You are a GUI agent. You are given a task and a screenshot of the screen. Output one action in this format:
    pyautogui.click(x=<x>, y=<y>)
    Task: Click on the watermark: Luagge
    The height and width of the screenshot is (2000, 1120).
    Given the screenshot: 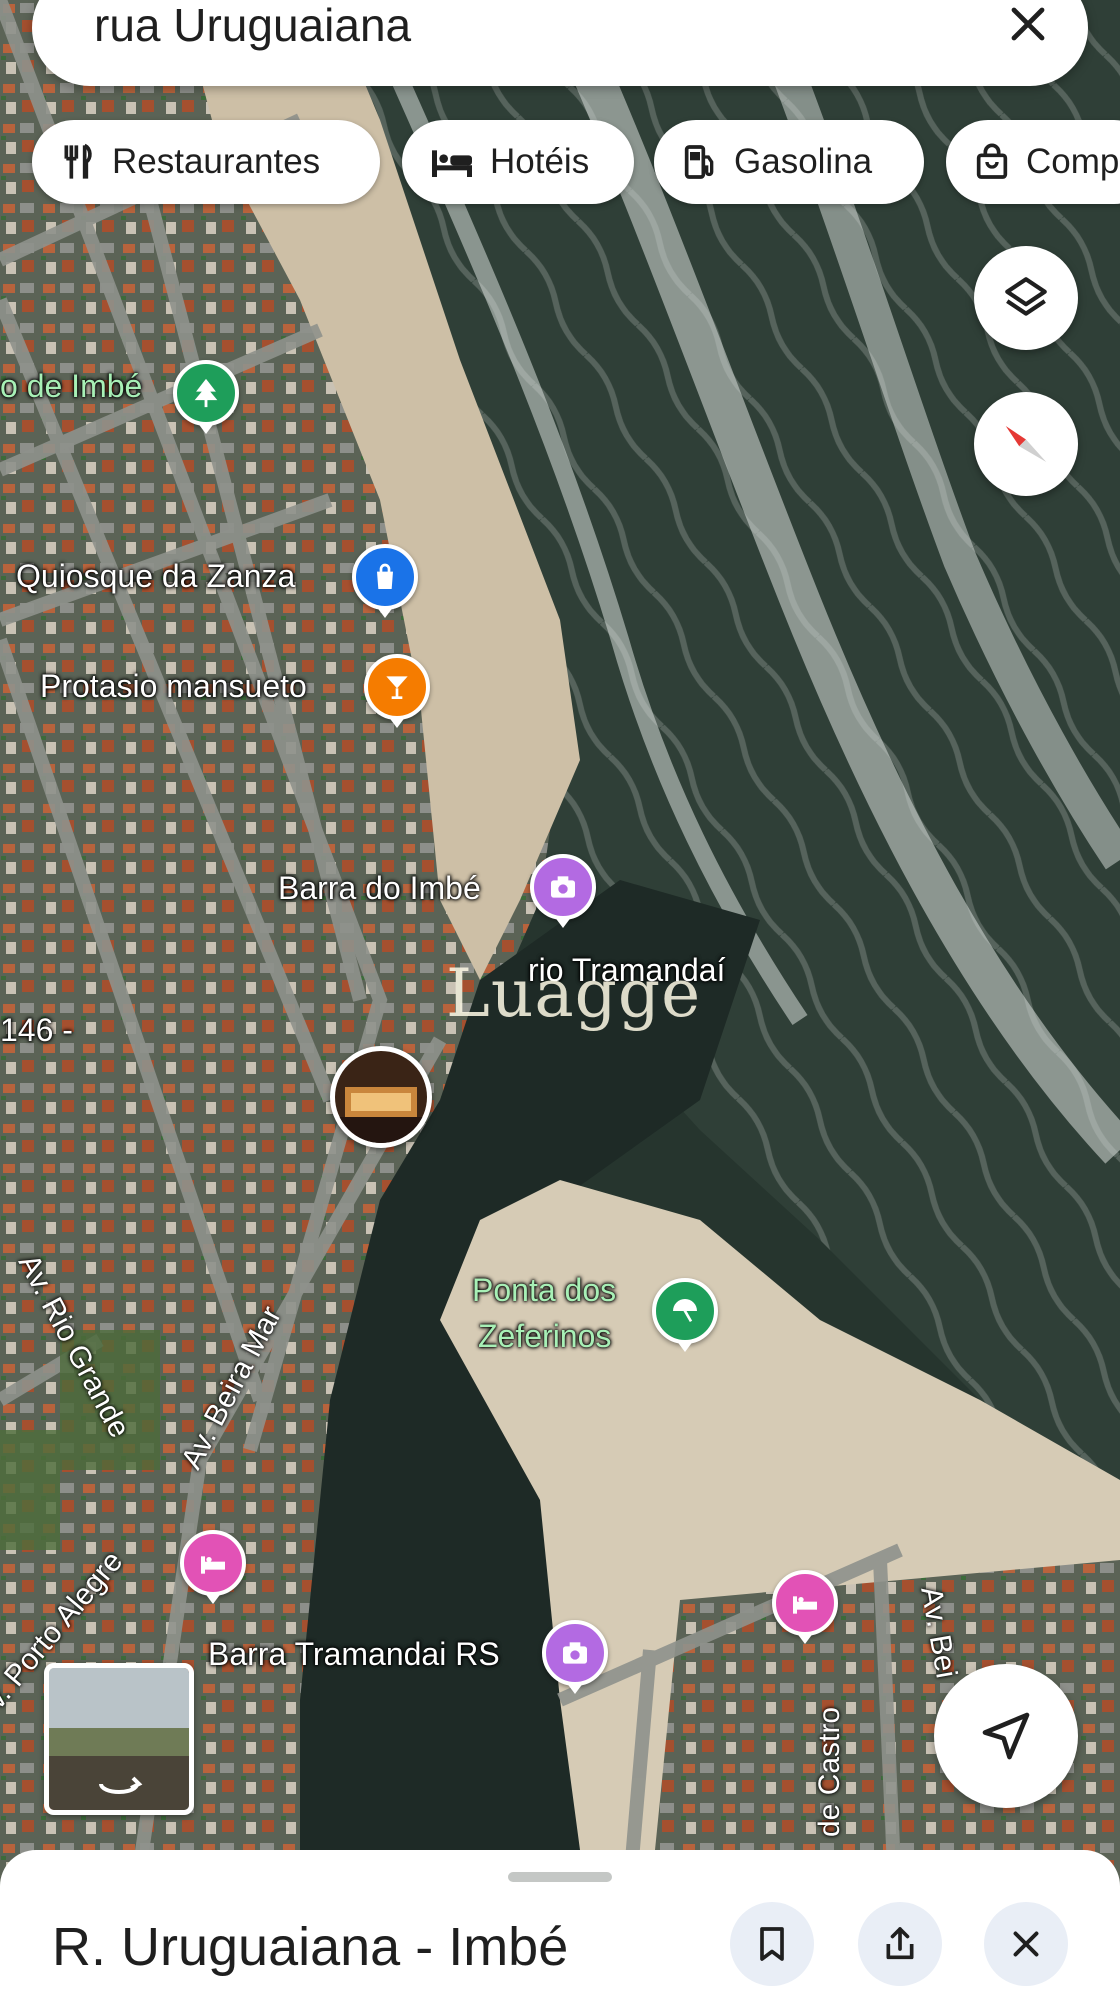 What is the action you would take?
    pyautogui.click(x=574, y=993)
    